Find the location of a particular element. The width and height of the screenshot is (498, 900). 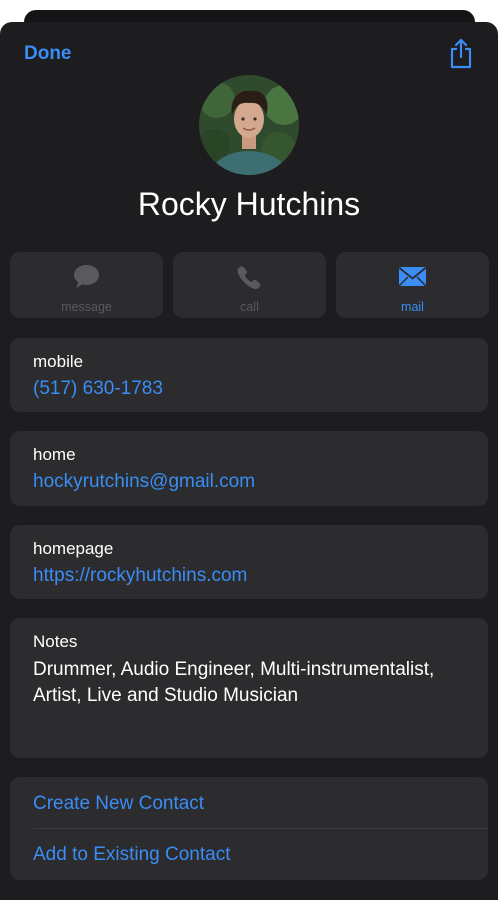

contact-name: Rocky Hutchins is located at coordinates (249, 204).